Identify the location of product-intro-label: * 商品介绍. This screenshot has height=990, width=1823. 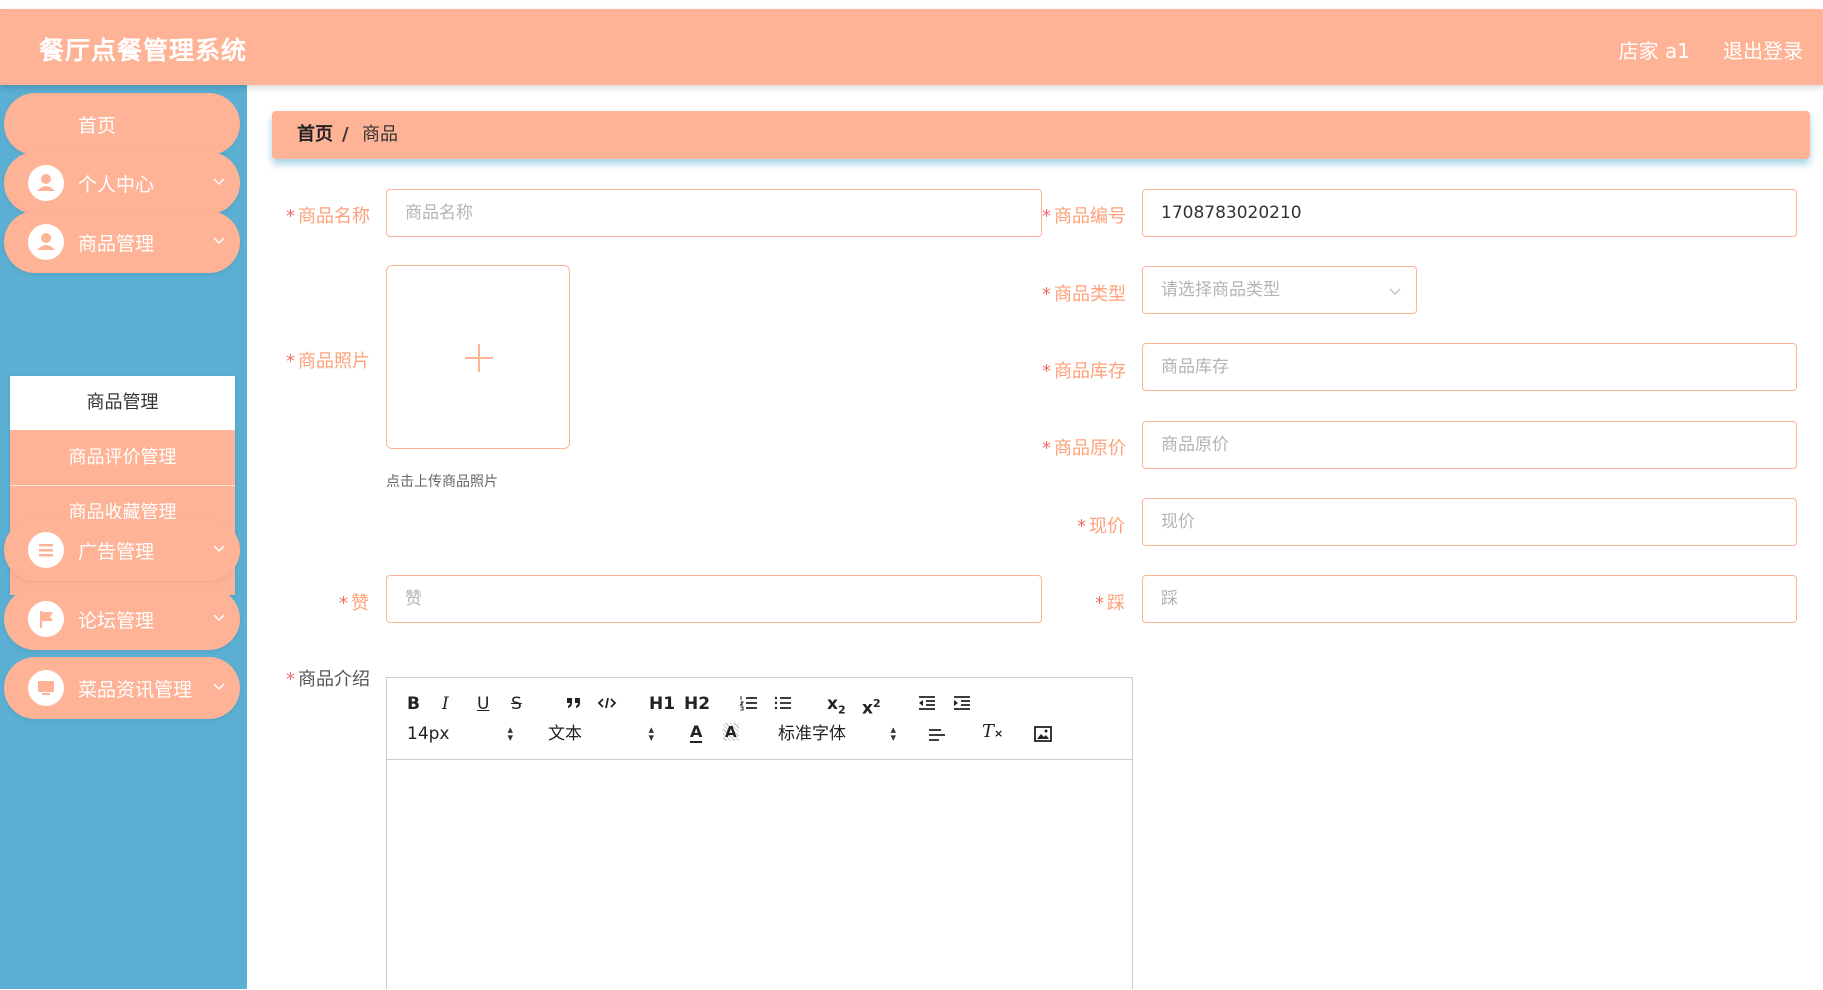
(328, 679).